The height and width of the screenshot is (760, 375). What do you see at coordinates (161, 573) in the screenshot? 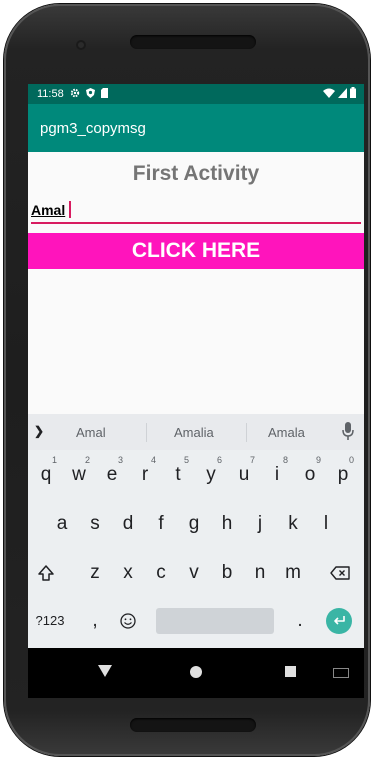
I see `key-c: c` at bounding box center [161, 573].